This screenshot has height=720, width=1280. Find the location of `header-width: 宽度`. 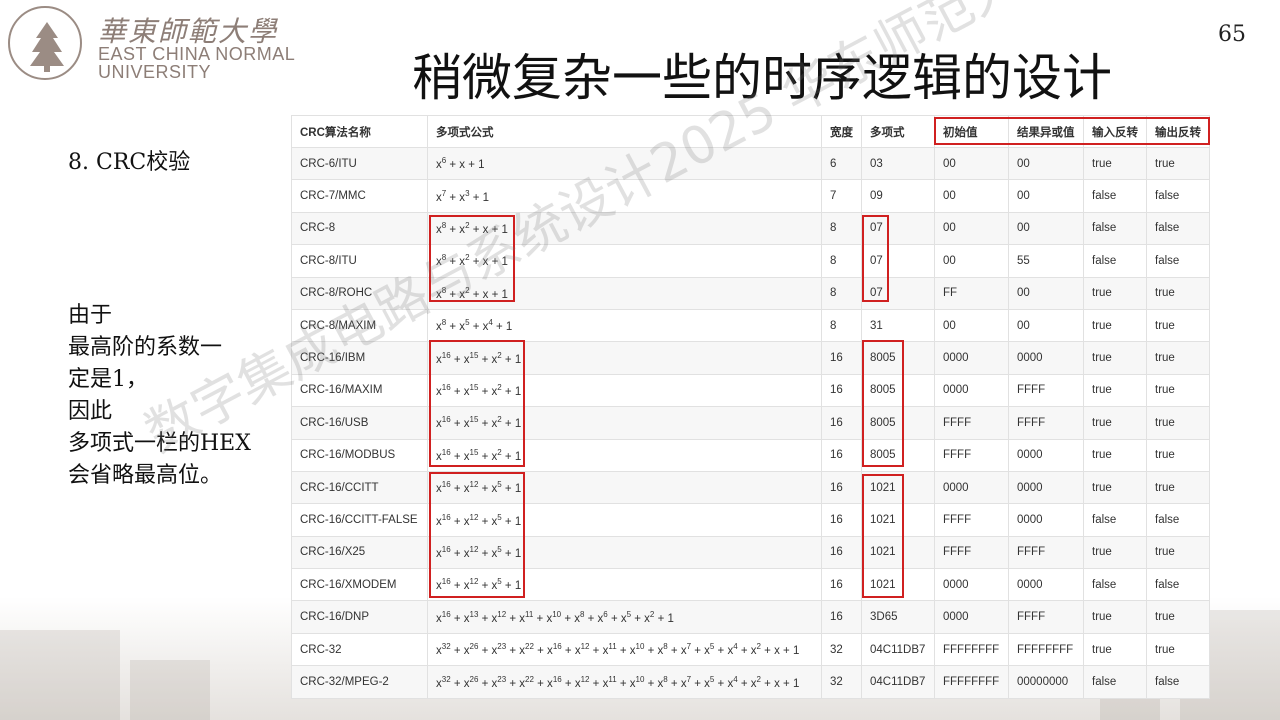

header-width: 宽度 is located at coordinates (841, 131).